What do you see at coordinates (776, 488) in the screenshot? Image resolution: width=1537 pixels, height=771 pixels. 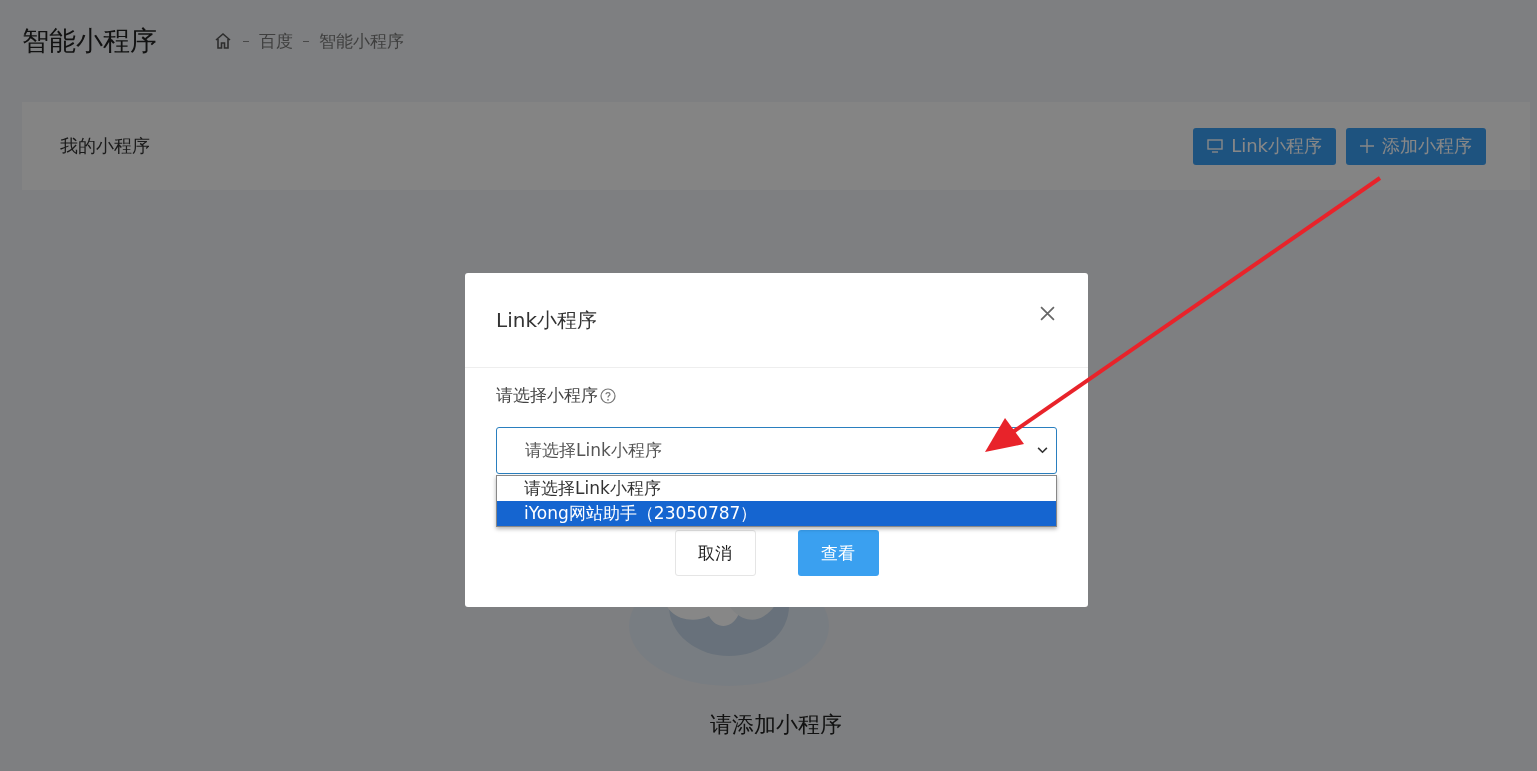 I see `dropdown-option: 请选择Link小程序` at bounding box center [776, 488].